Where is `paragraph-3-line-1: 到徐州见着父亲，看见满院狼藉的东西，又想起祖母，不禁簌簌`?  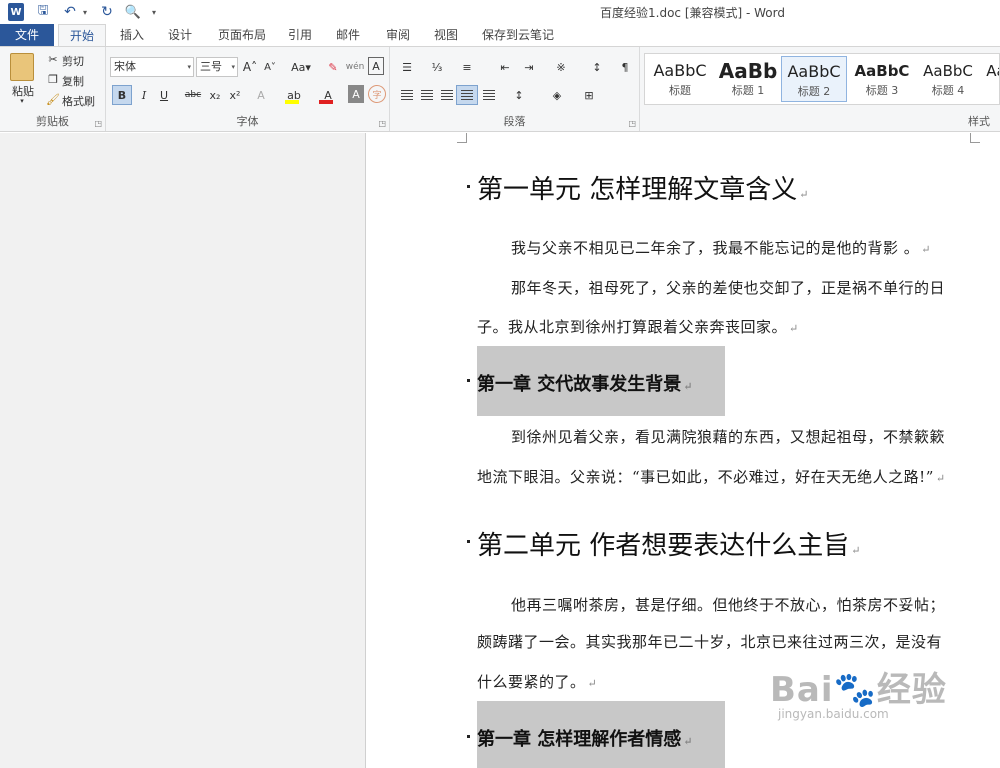 paragraph-3-line-1: 到徐州见着父亲，看见满院狼藉的东西，又想起祖母，不禁簌簌 is located at coordinates (728, 436).